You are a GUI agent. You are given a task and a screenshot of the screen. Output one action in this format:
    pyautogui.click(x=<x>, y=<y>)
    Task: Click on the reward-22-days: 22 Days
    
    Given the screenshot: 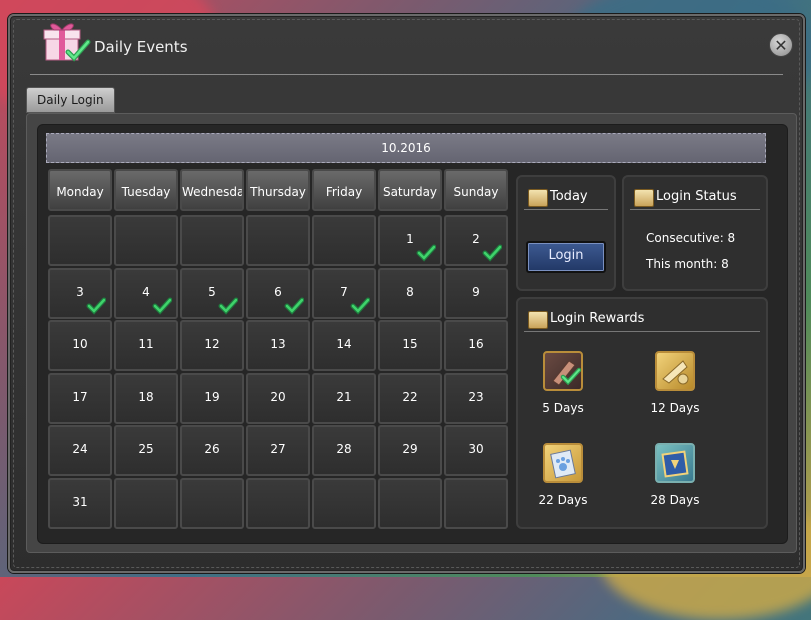 What is the action you would take?
    pyautogui.click(x=563, y=475)
    